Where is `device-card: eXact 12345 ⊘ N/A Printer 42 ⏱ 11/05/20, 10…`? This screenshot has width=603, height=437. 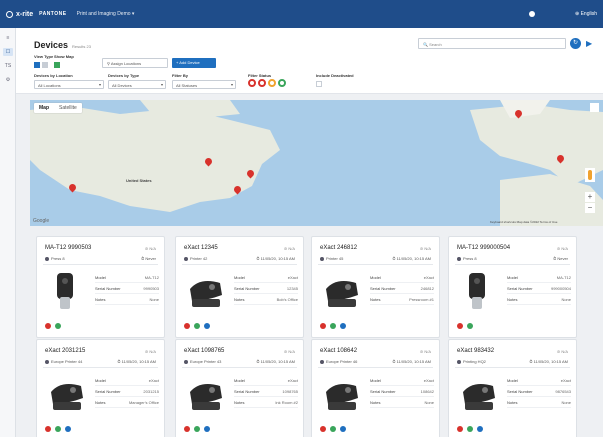
device-card: eXact 12345 ⊘ N/A Printer 42 ⏱ 11/05/20, 10… is located at coordinates (239, 287).